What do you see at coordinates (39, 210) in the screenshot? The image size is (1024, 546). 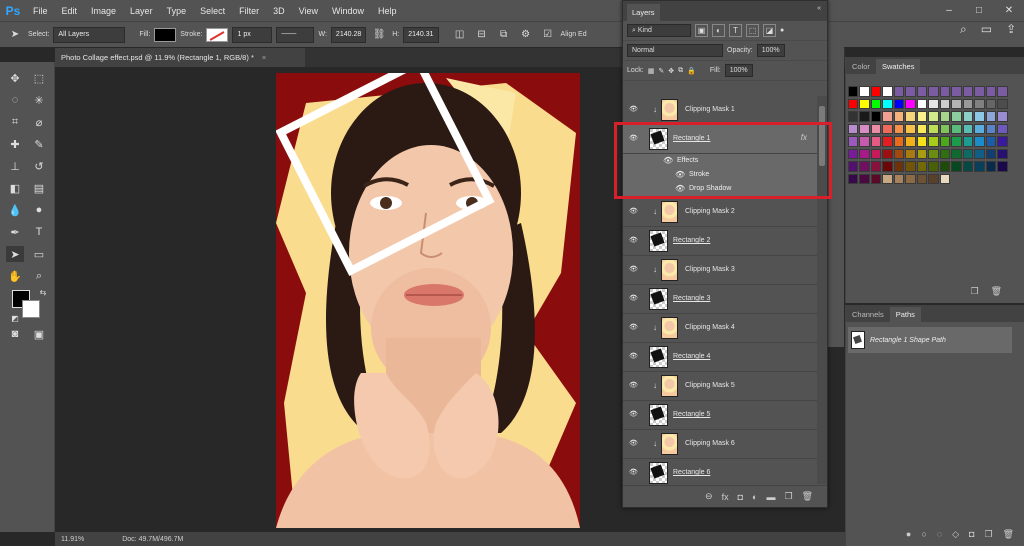 I see `dodge-tool-icon: ●` at bounding box center [39, 210].